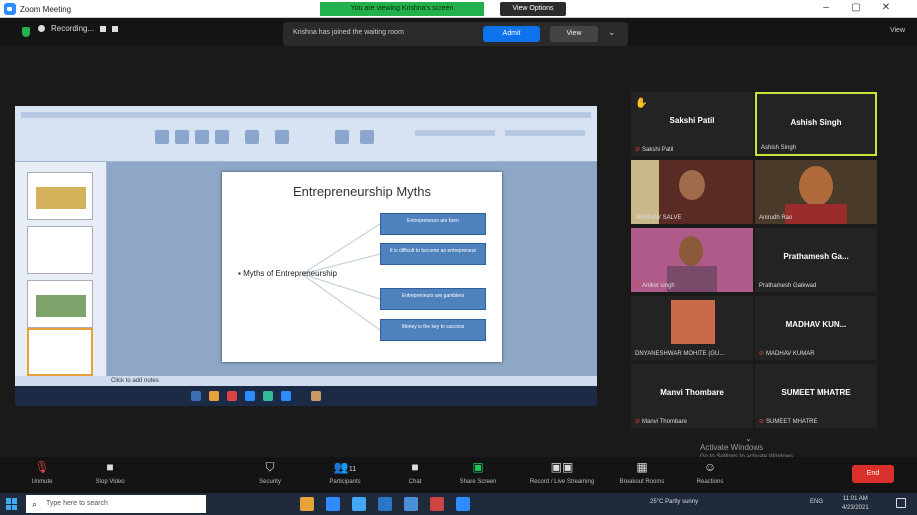  I want to click on share-screen-icon: ▣, so click(478, 467).